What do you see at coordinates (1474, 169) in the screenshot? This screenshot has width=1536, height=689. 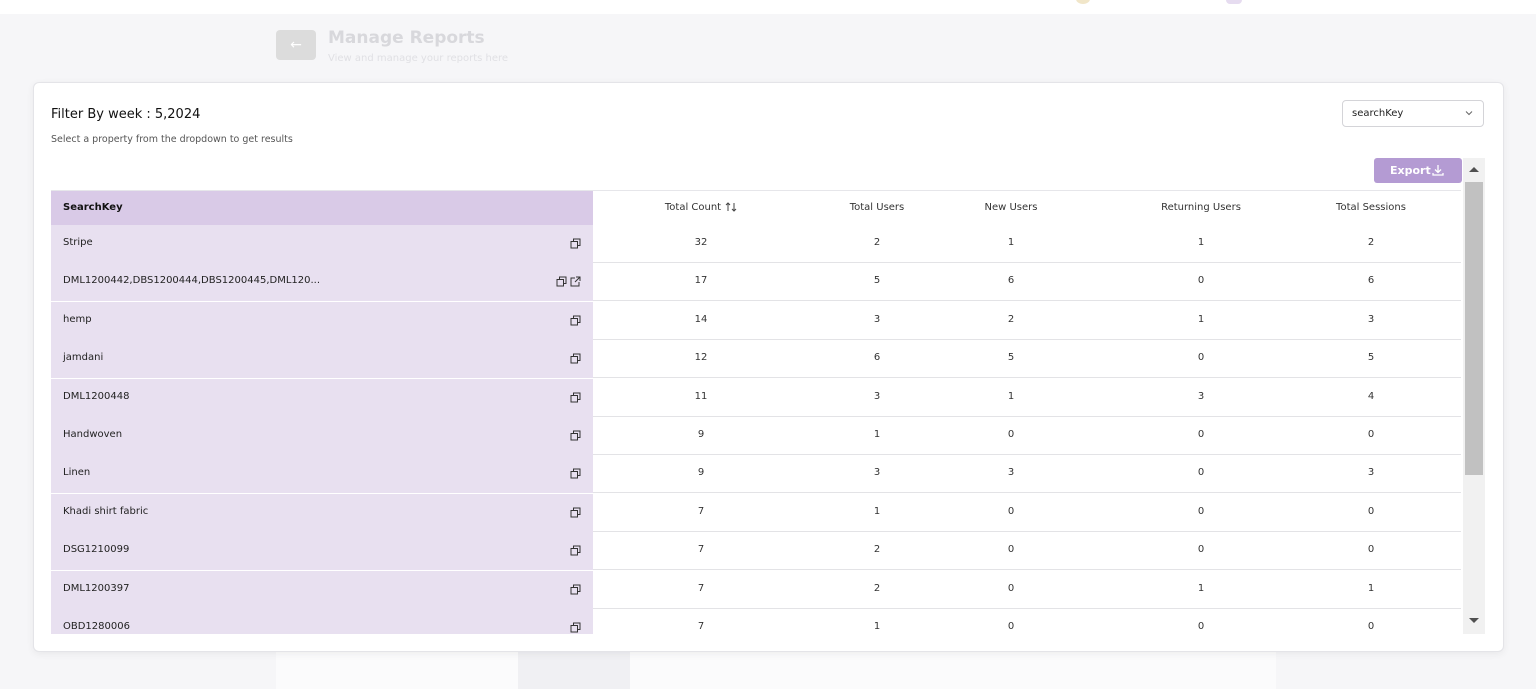 I see `scroll-up-arrow-icon` at bounding box center [1474, 169].